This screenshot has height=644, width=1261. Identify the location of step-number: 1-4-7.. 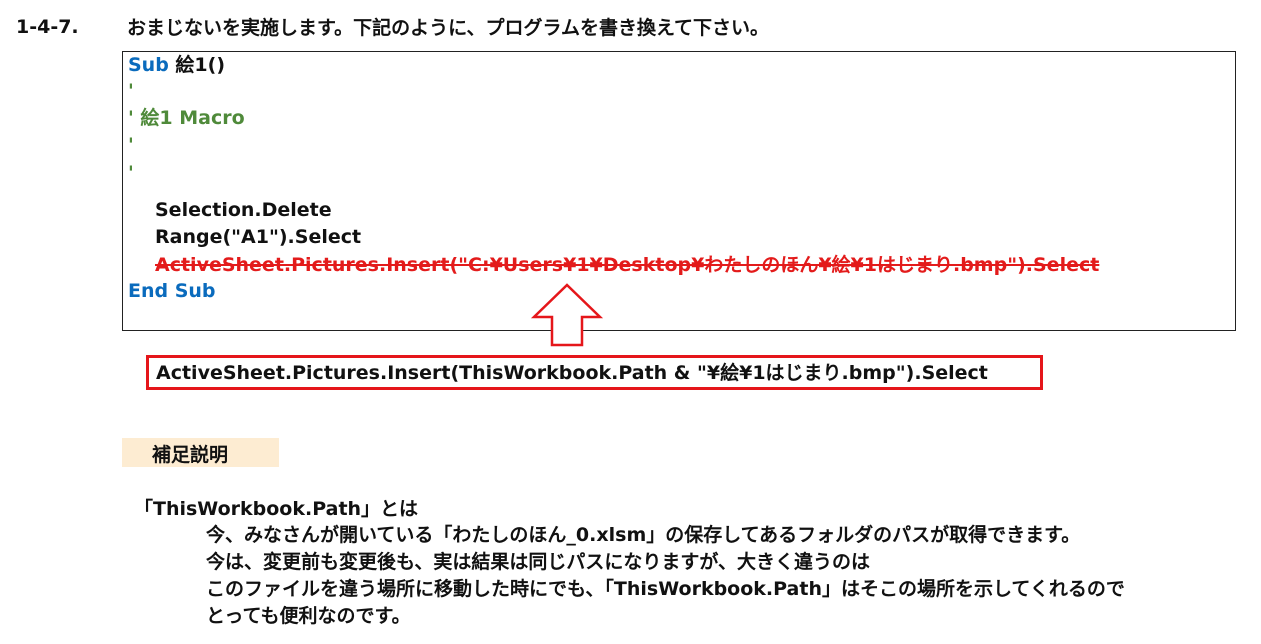
(47, 27).